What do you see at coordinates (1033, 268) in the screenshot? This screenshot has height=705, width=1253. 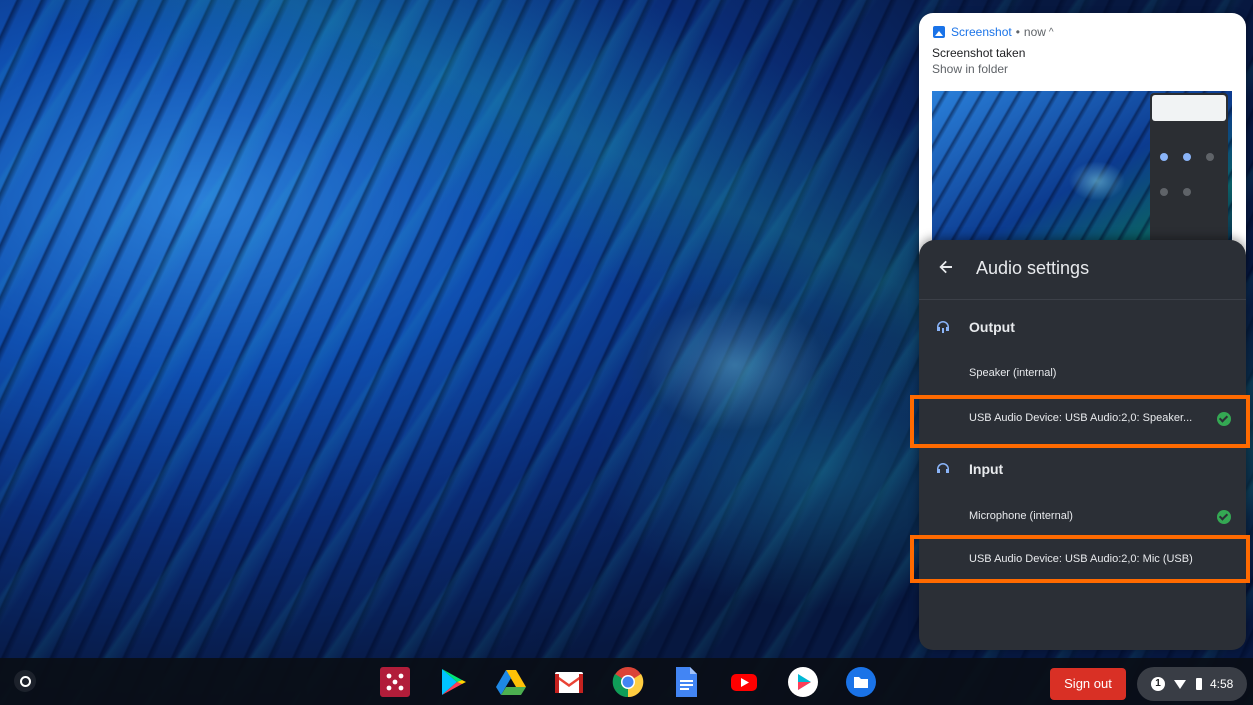 I see `panel-title: Audio settings` at bounding box center [1033, 268].